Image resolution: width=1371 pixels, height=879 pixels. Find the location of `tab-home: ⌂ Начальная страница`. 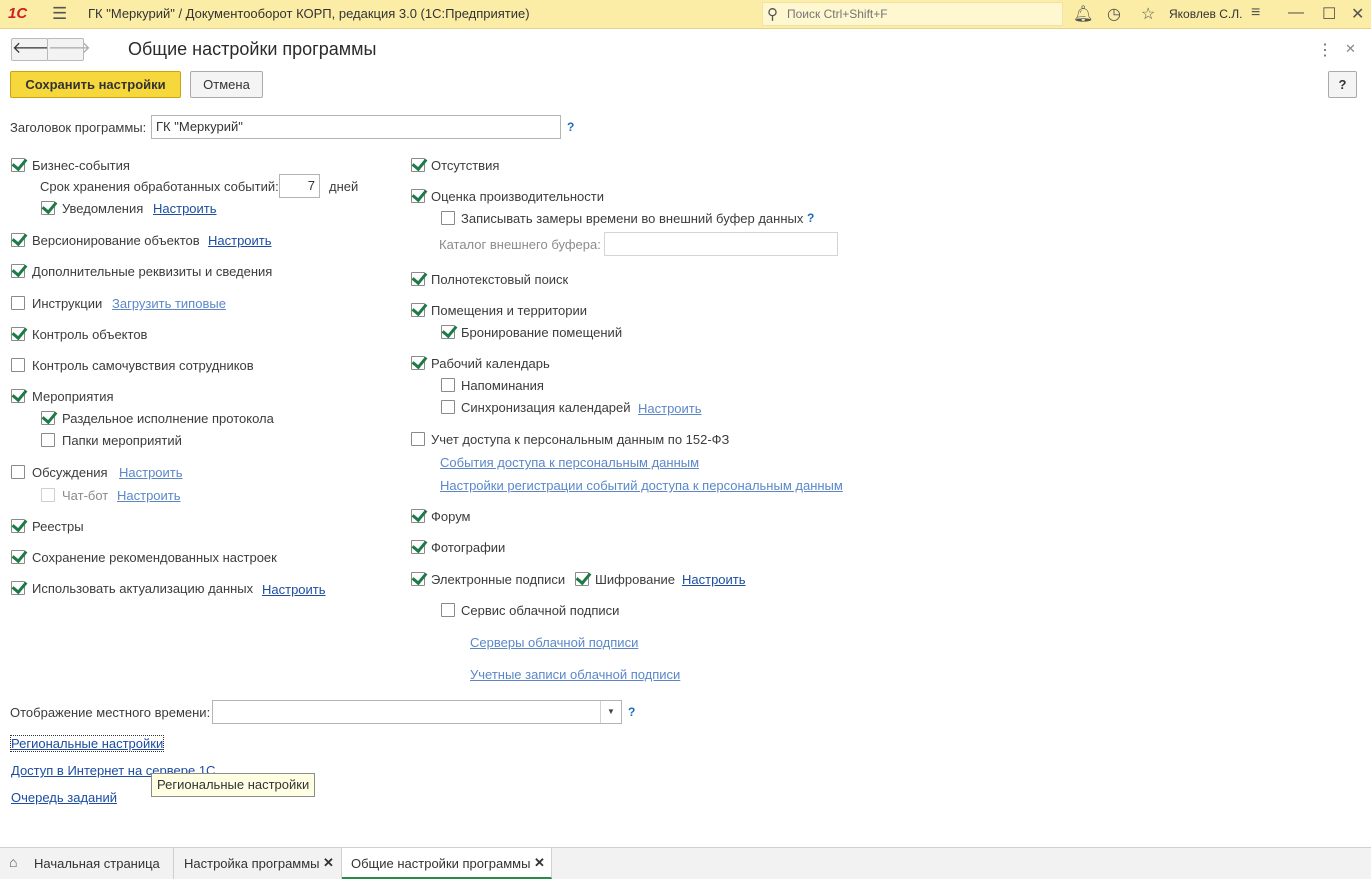

tab-home: ⌂ Начальная страница is located at coordinates (87, 863).